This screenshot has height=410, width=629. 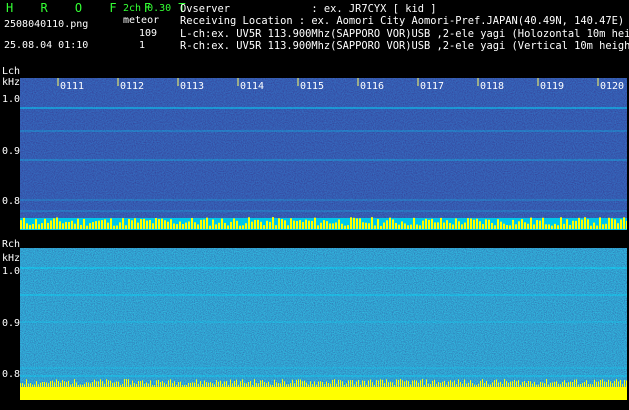 What do you see at coordinates (252, 86) in the screenshot?
I see `time-label: 0114` at bounding box center [252, 86].